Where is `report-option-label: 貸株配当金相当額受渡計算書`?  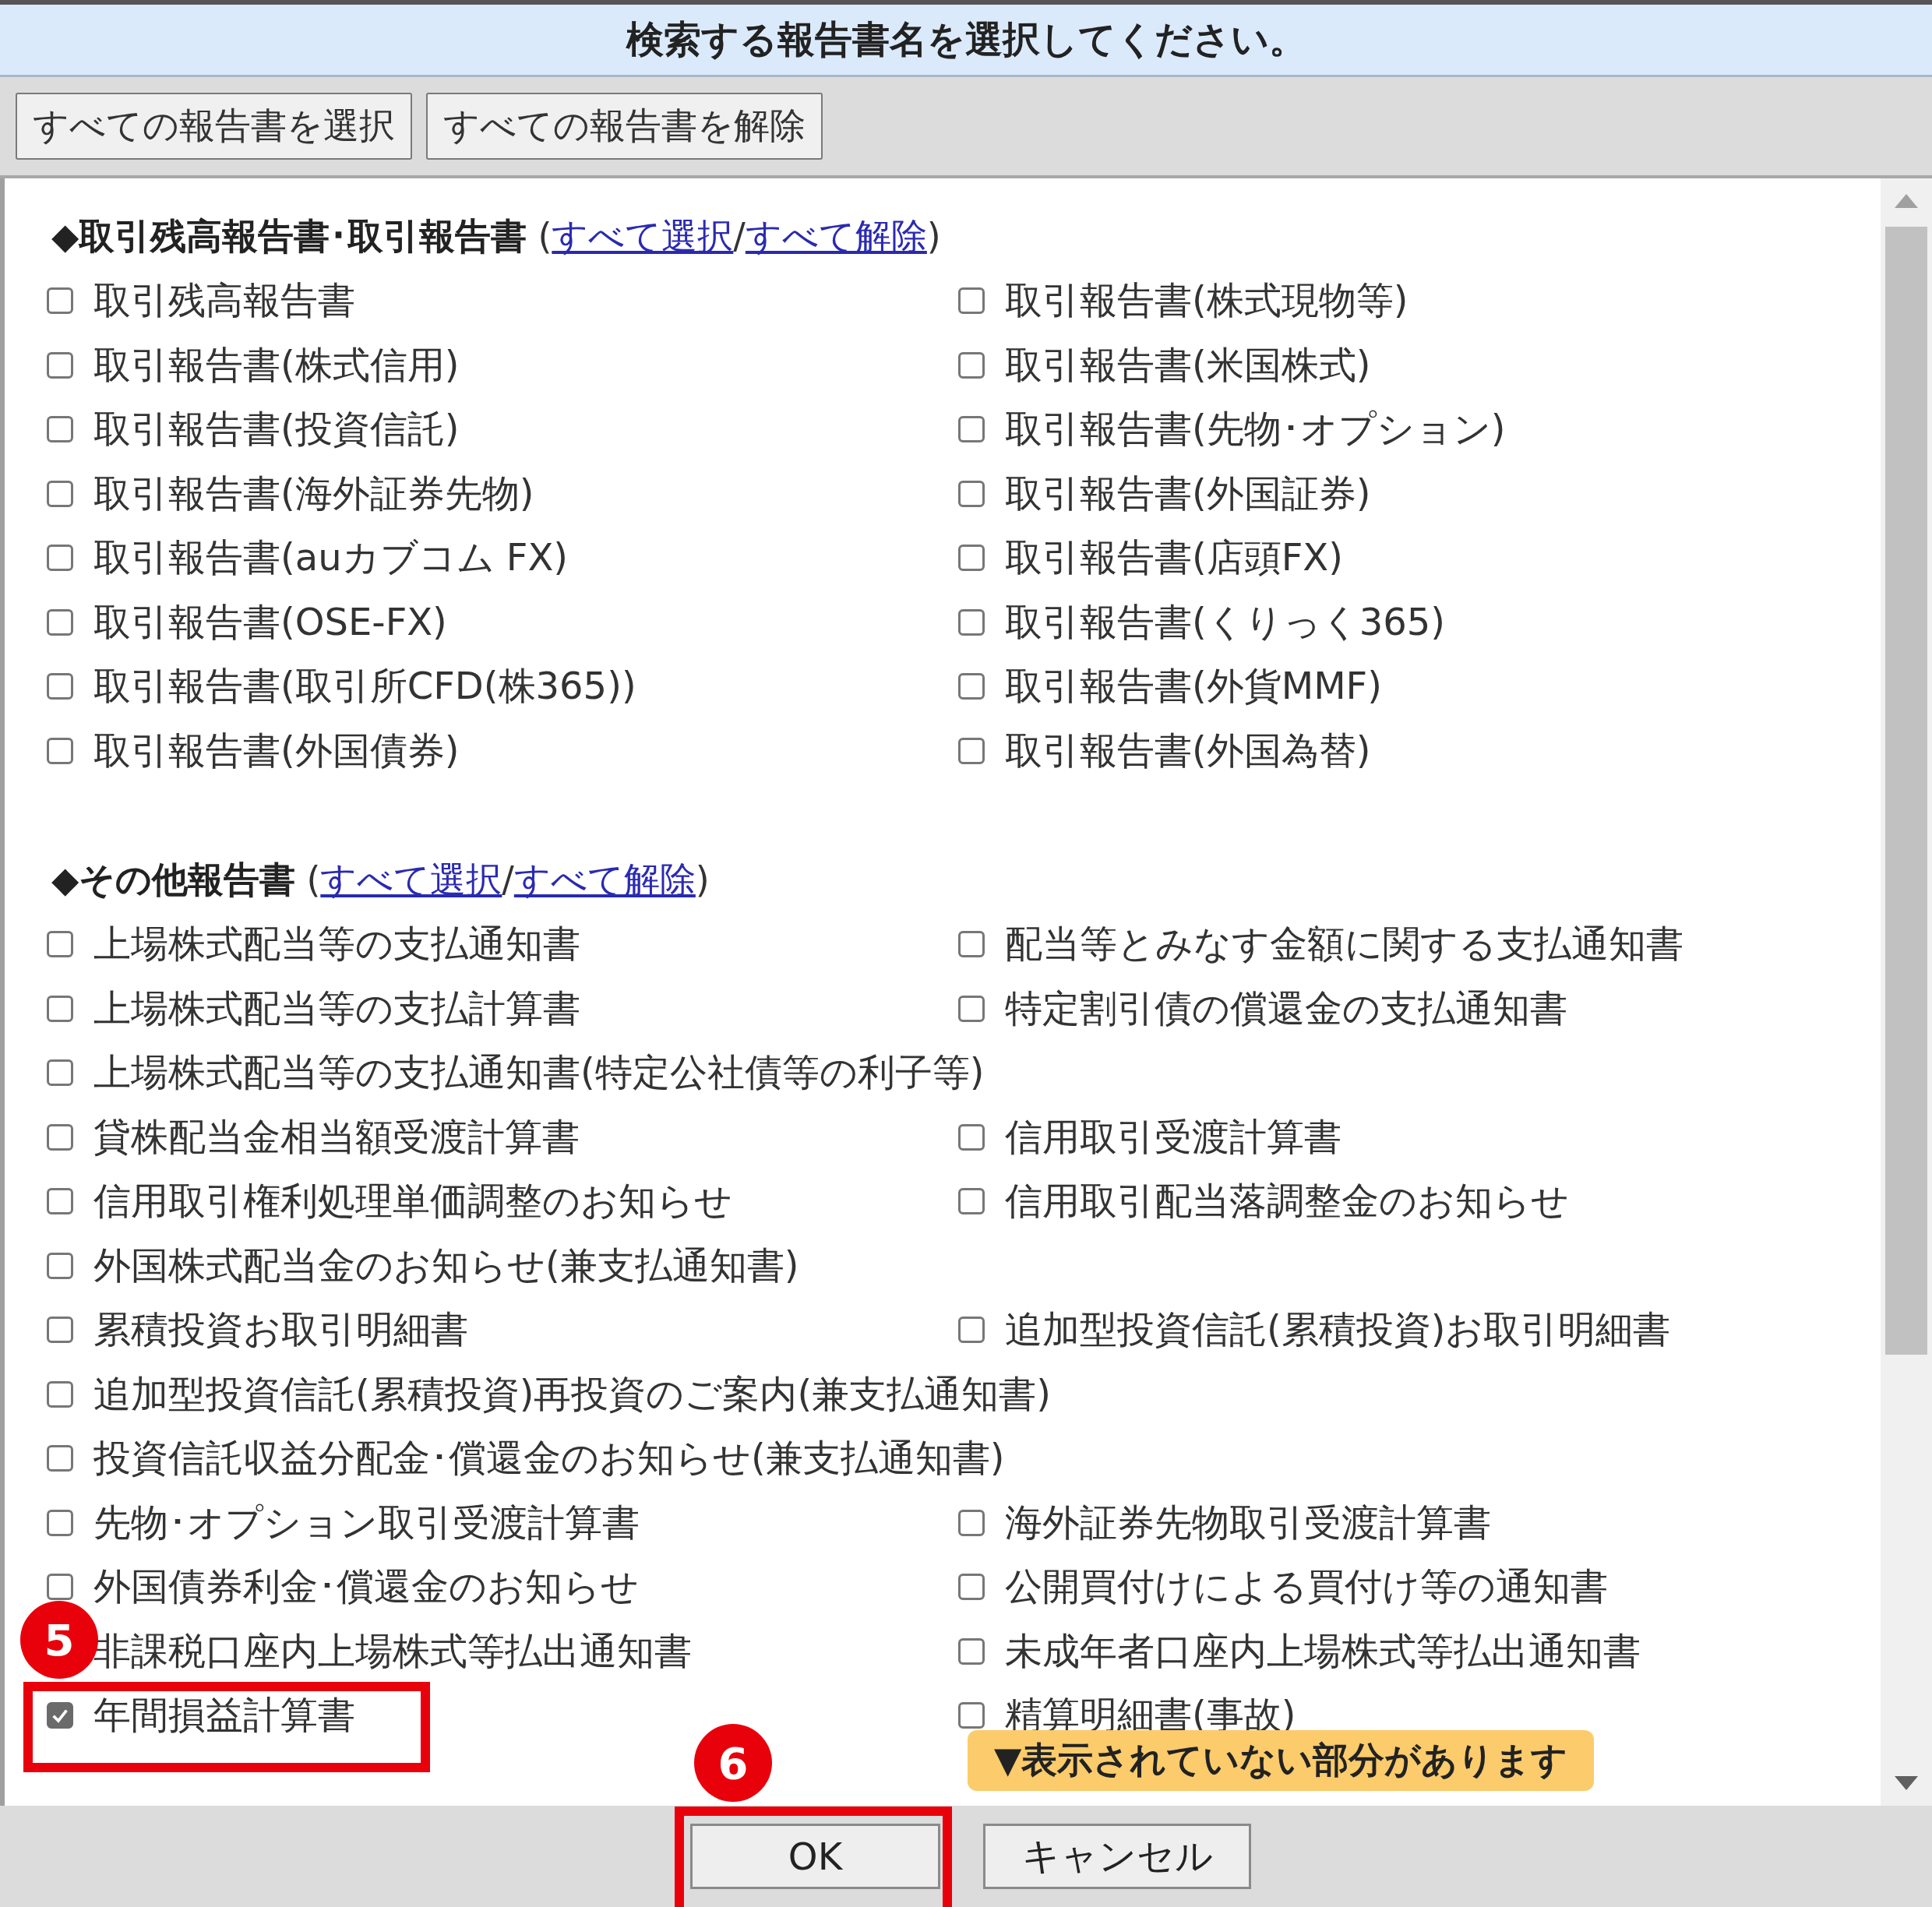
report-option-label: 貸株配当金相当額受渡計算書 is located at coordinates (336, 1136).